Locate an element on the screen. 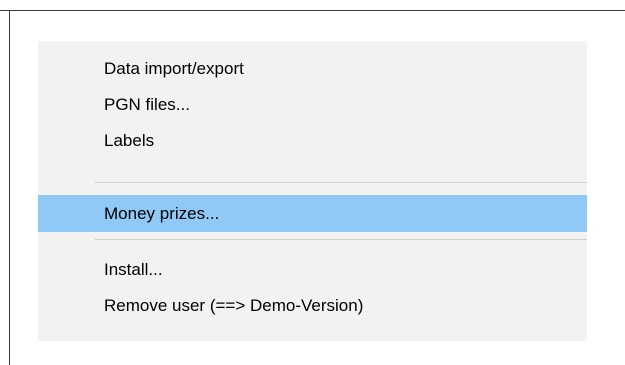 The image size is (625, 365). menu-item-remove-user: Remove user (==> Demo-Version) is located at coordinates (312, 305).